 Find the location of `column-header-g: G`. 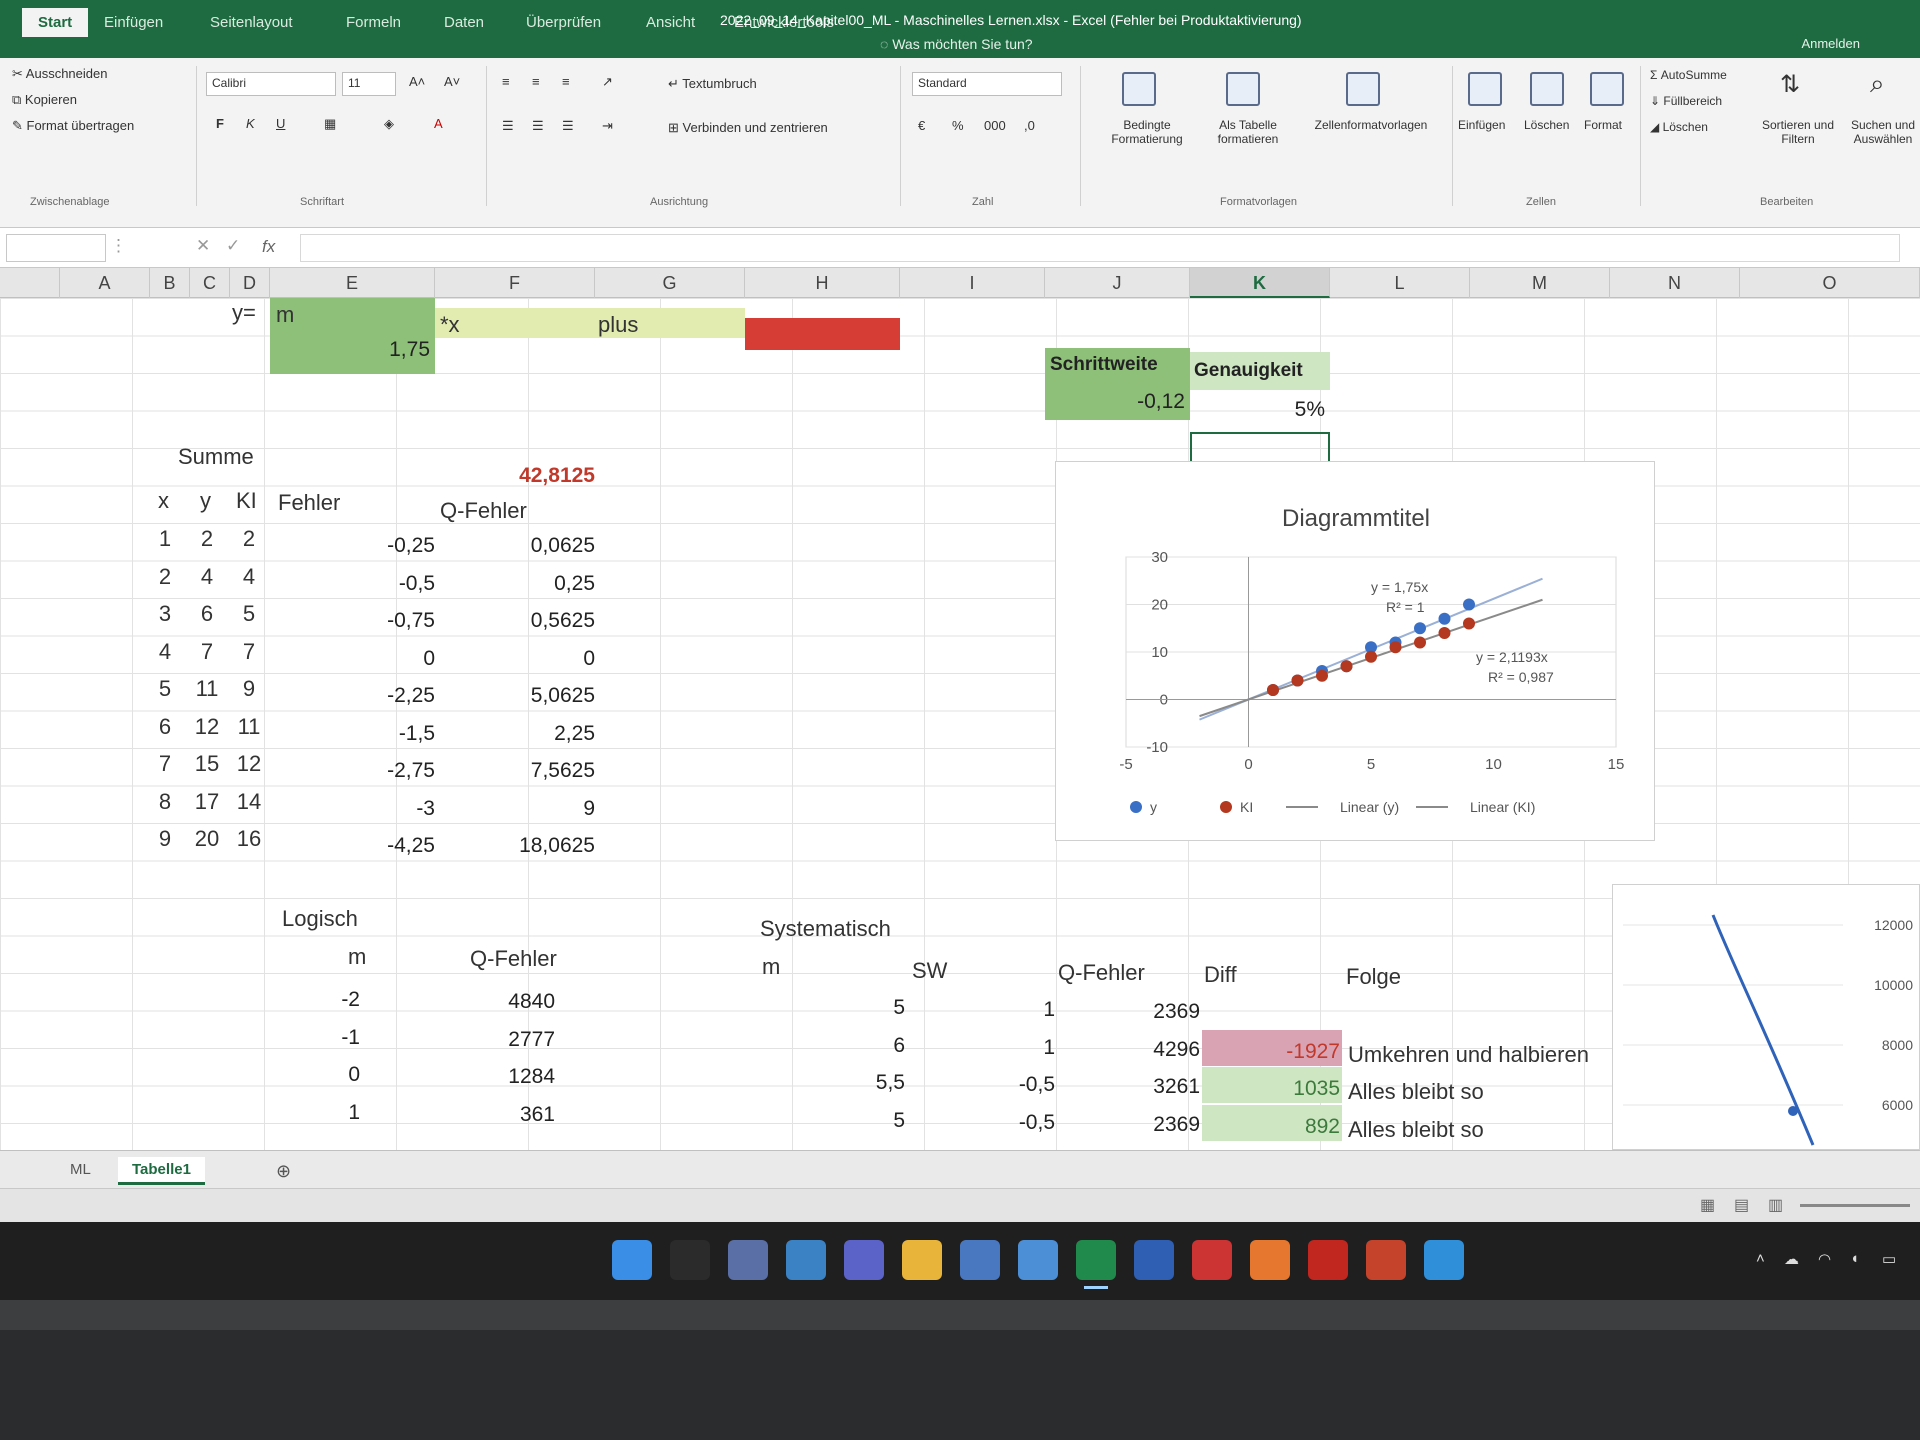

column-header-g: G is located at coordinates (670, 283).